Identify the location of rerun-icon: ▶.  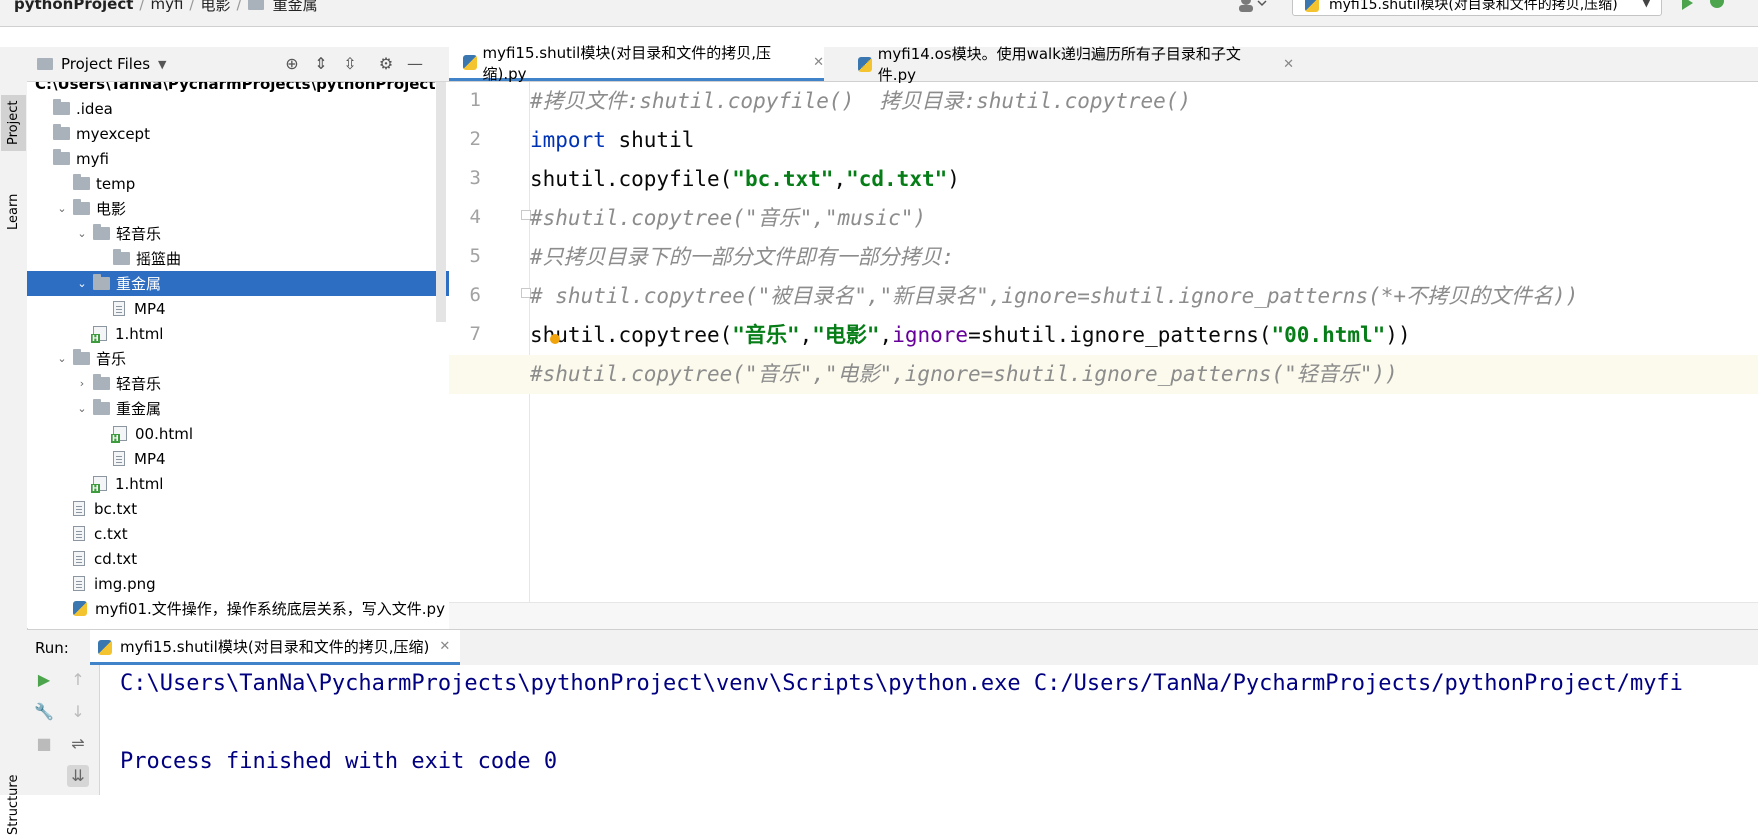
(44, 680).